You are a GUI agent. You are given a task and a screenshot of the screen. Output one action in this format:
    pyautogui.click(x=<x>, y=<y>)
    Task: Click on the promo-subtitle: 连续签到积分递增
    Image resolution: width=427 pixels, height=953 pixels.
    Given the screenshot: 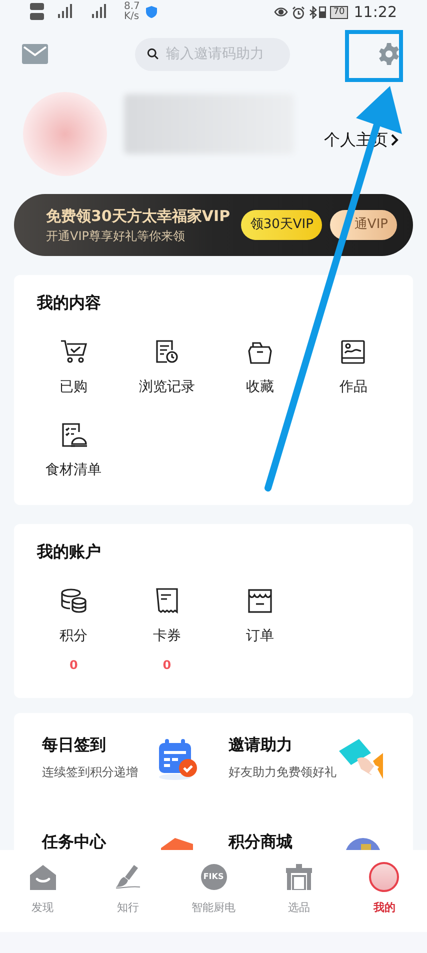 What is the action you would take?
    pyautogui.click(x=90, y=772)
    